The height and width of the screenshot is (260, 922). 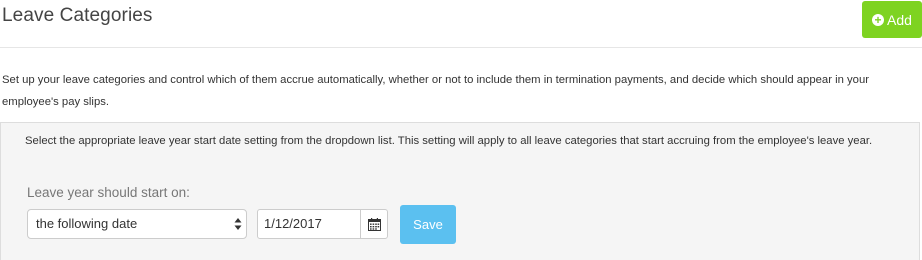 I want to click on calendar-icon, so click(x=374, y=224).